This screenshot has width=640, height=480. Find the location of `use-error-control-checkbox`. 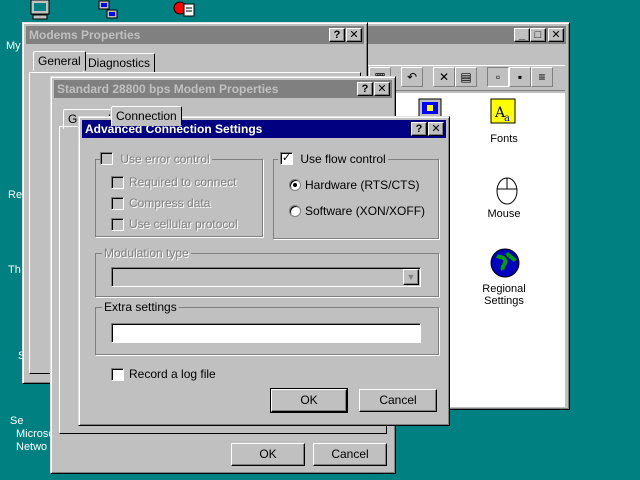

use-error-control-checkbox is located at coordinates (106, 159).